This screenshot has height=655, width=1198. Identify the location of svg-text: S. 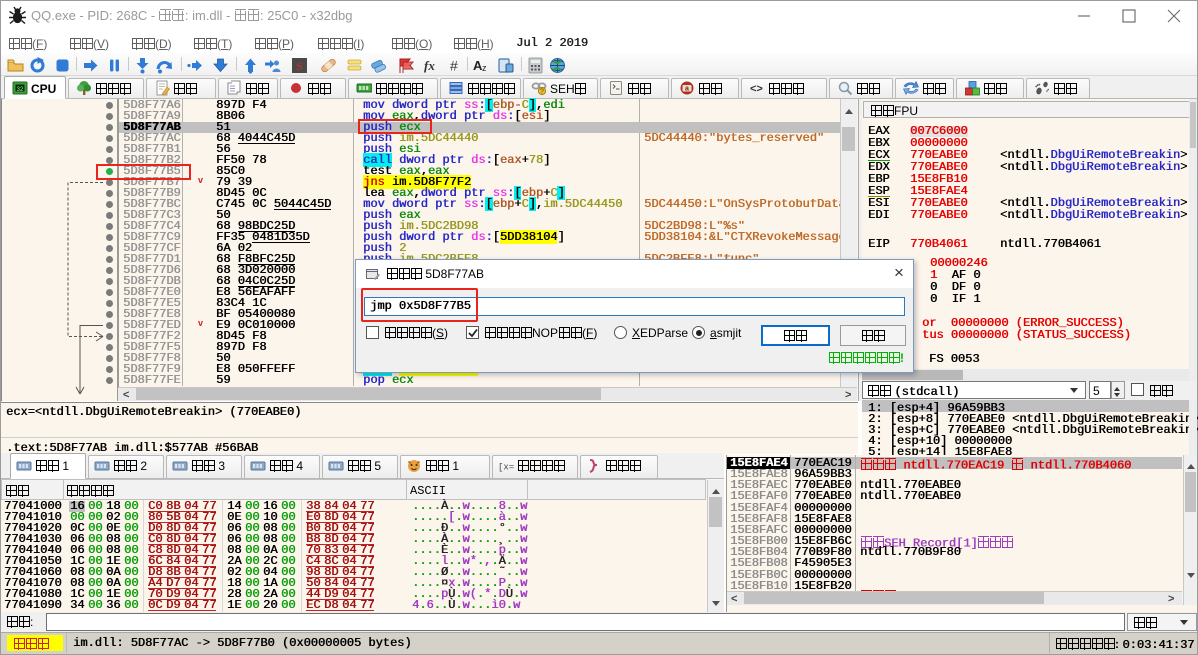
(299, 66).